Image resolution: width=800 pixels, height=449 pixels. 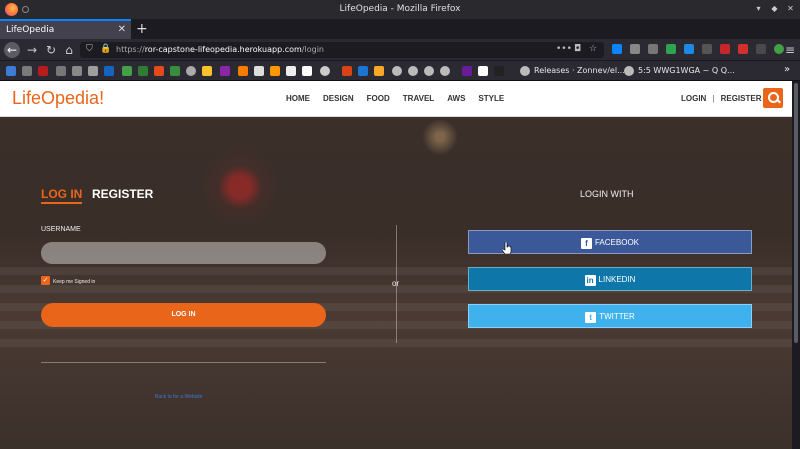 What do you see at coordinates (12, 50) in the screenshot?
I see `back-icon: ←` at bounding box center [12, 50].